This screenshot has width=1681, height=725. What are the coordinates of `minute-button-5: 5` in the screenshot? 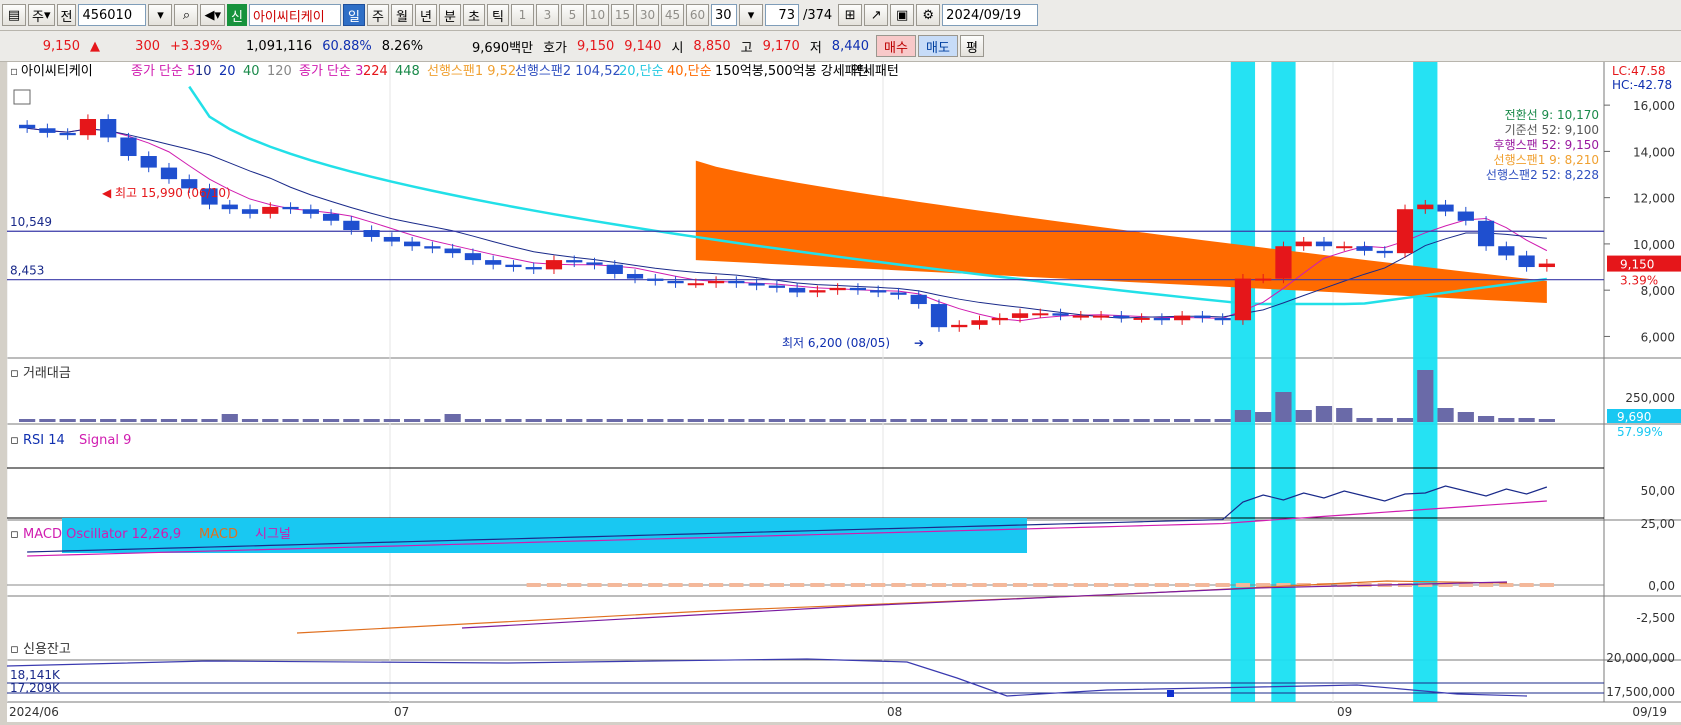 It's located at (572, 15).